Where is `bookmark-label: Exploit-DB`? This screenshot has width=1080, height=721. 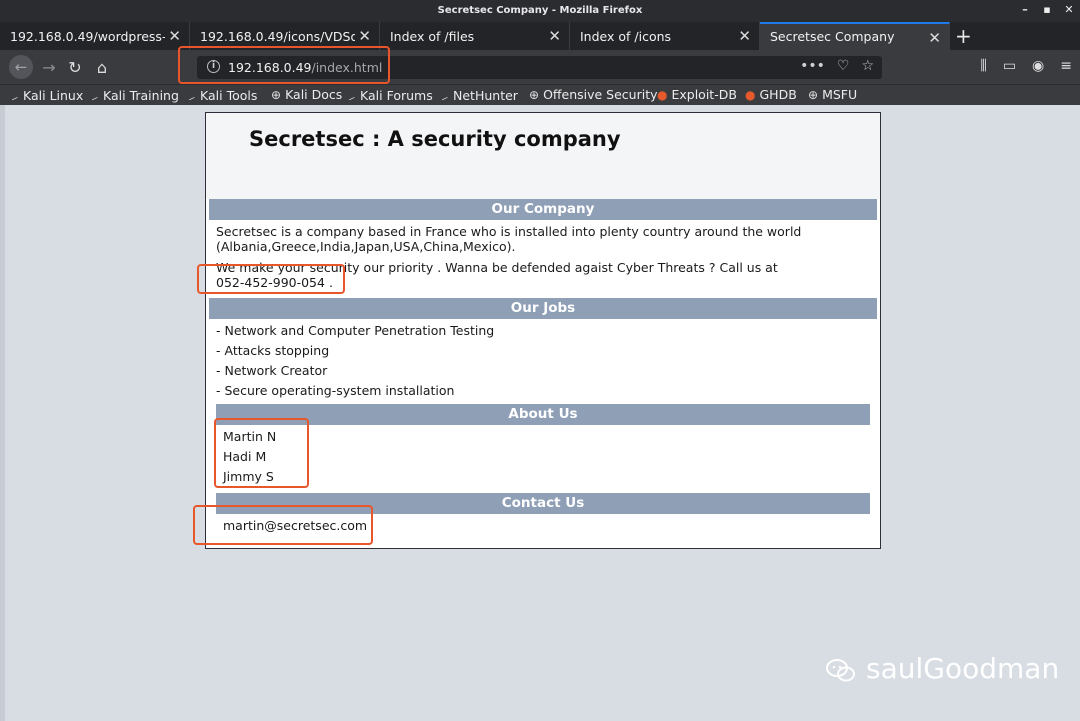
bookmark-label: Exploit-DB is located at coordinates (704, 94).